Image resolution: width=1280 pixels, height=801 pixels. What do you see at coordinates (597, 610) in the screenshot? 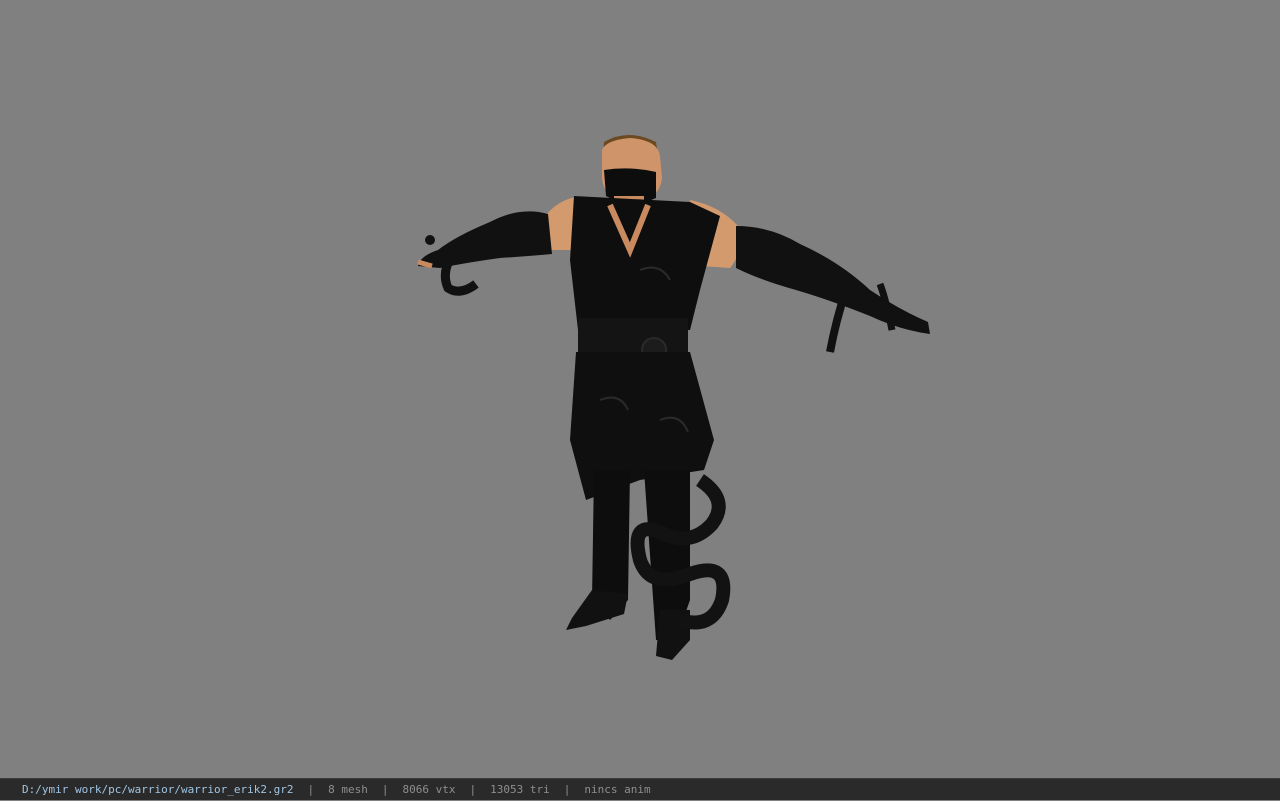
I see `character-left-boot` at bounding box center [597, 610].